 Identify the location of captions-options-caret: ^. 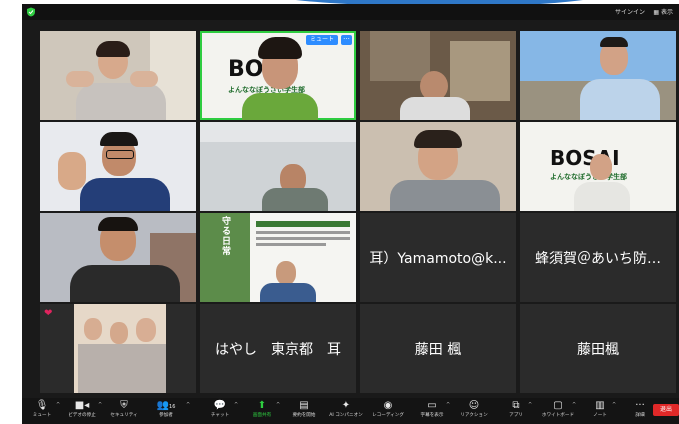
(448, 405).